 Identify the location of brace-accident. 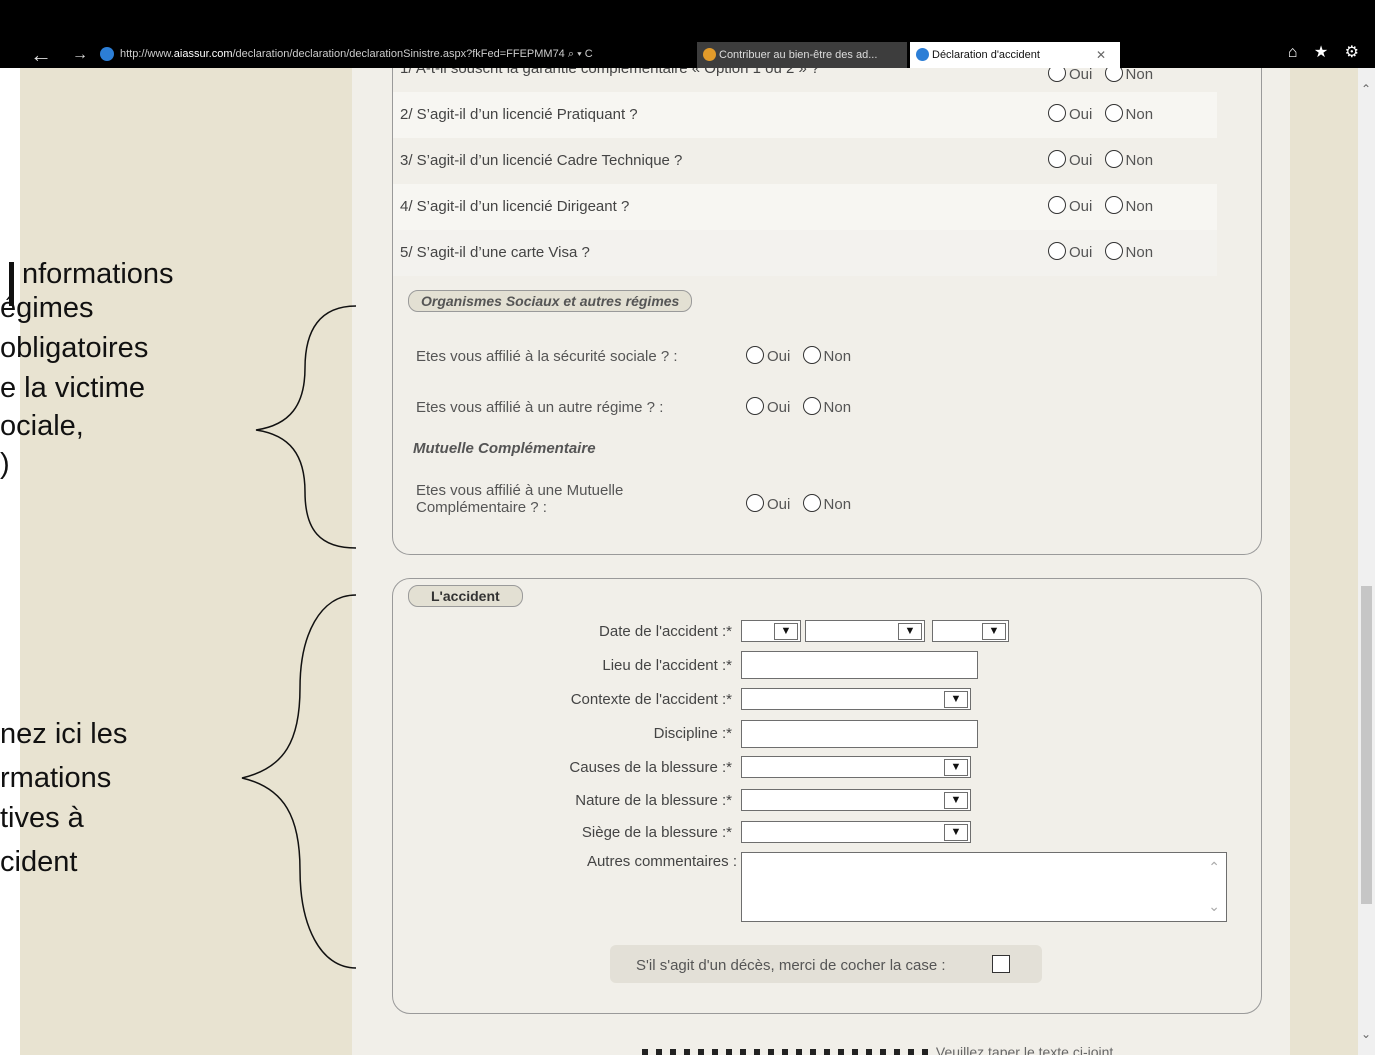
(299, 781).